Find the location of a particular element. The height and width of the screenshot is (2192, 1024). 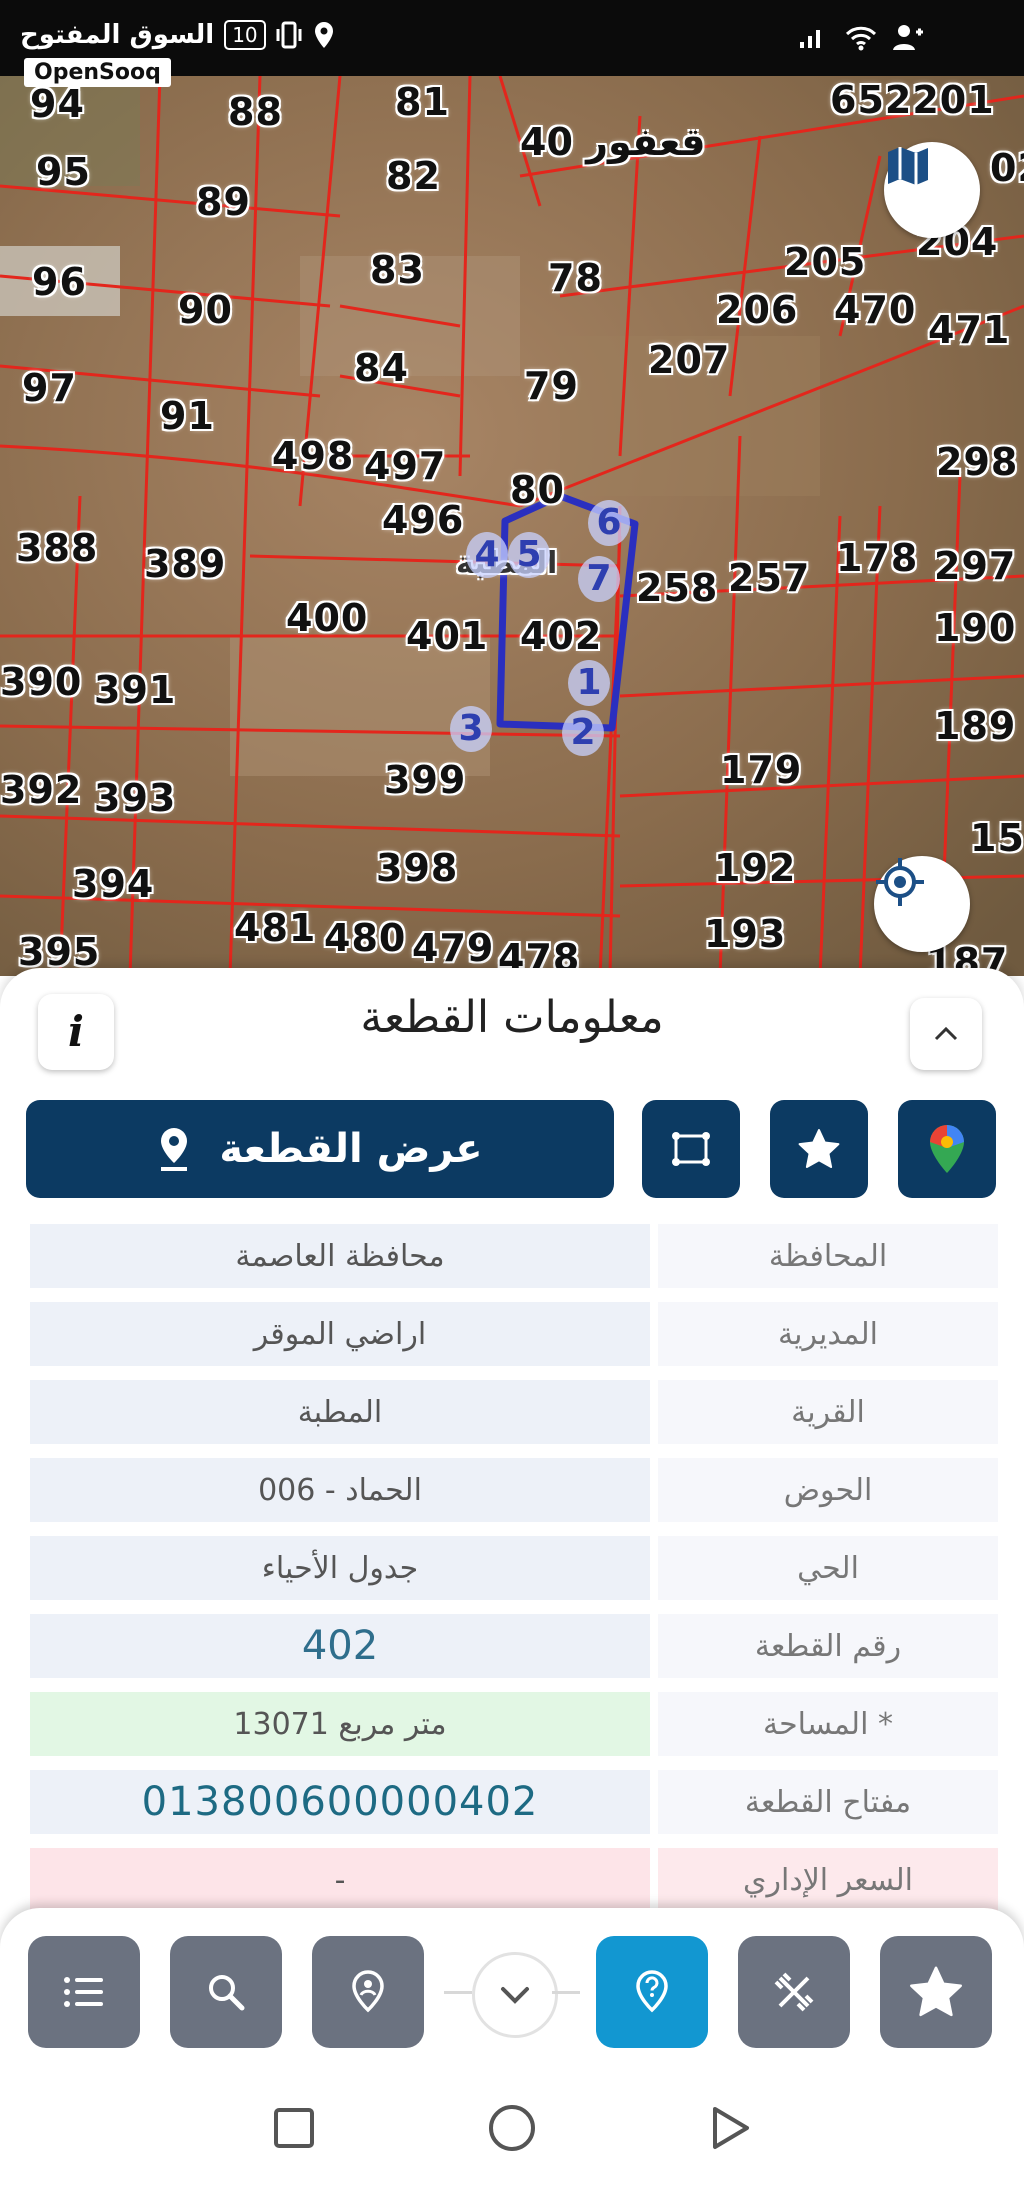

parcel-label: 78 is located at coordinates (575, 278).